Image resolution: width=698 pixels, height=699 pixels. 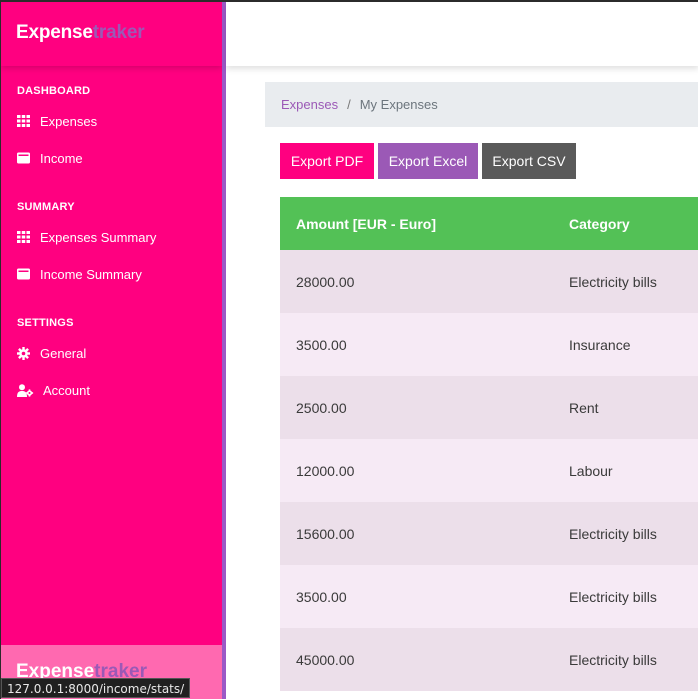 I want to click on table-row: 45000.00 Electricity bills, so click(x=489, y=659).